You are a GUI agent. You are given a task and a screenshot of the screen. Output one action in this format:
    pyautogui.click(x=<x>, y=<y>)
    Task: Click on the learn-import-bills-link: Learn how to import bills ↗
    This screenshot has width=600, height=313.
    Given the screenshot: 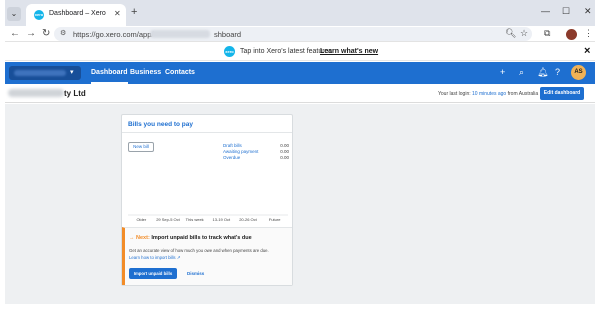 What is the action you would take?
    pyautogui.click(x=154, y=258)
    